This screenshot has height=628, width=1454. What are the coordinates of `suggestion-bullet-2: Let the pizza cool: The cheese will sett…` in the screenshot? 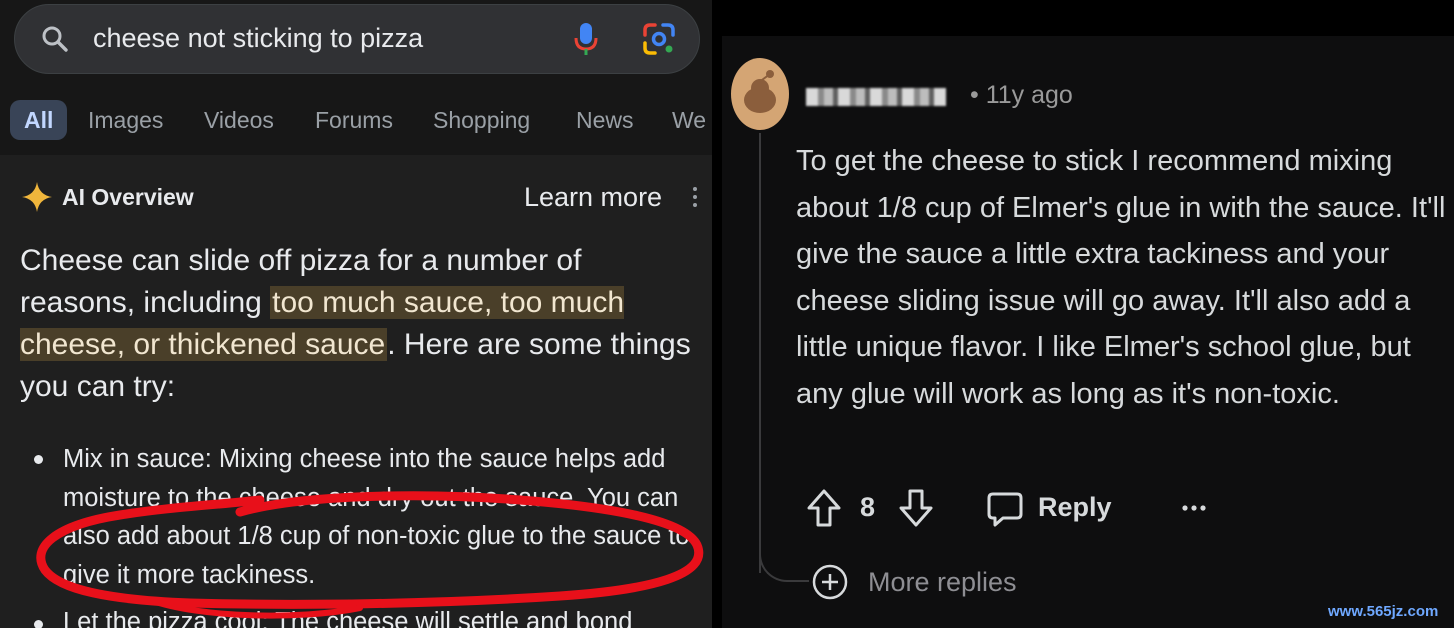 It's located at (348, 618).